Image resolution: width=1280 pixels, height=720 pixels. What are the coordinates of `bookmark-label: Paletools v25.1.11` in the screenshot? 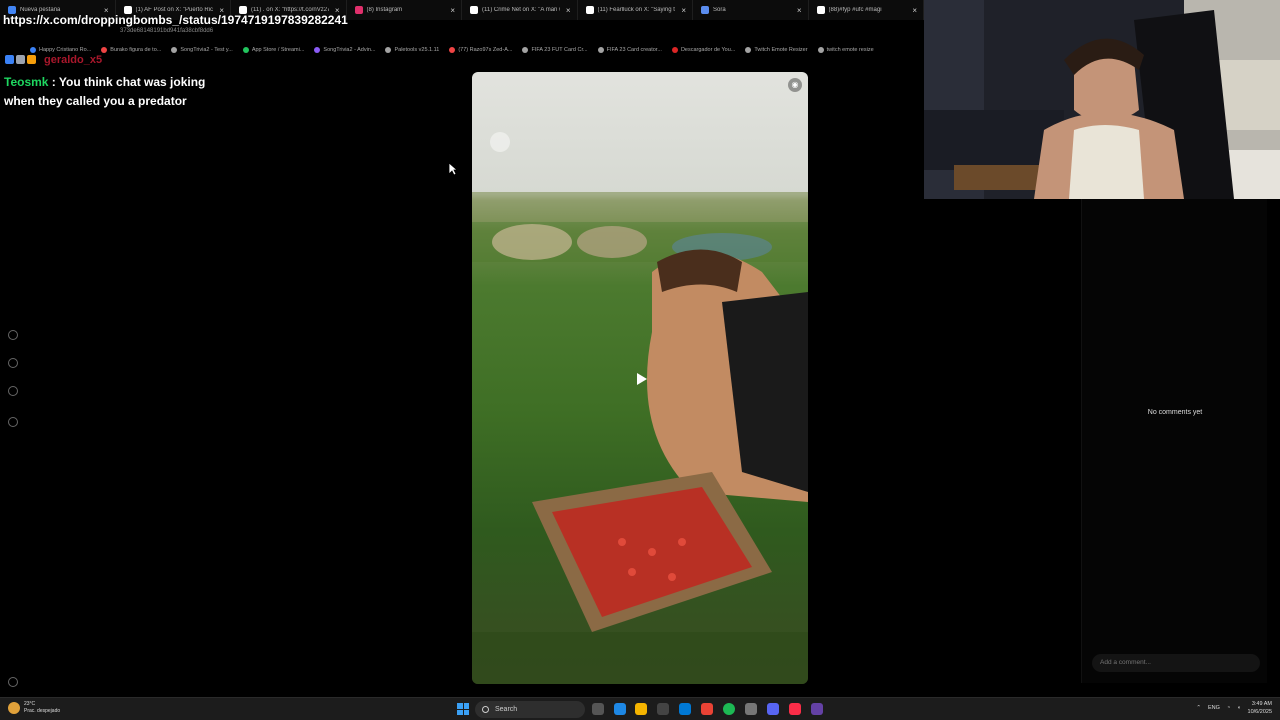 It's located at (417, 50).